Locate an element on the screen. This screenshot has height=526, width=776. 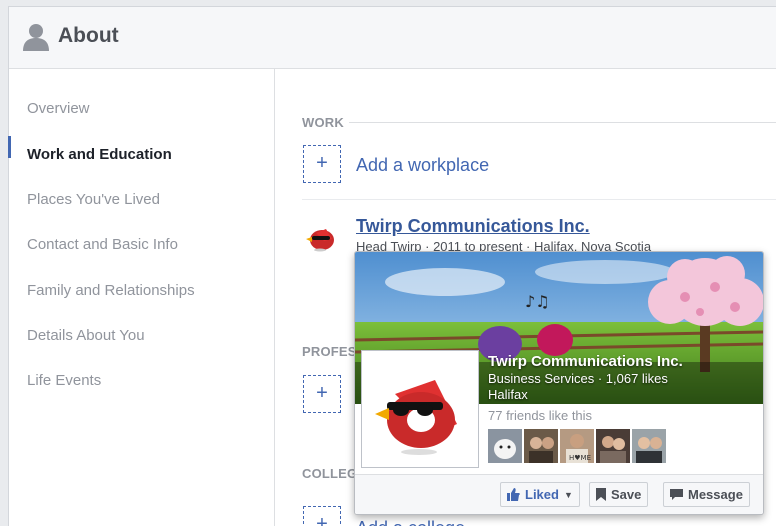
hovercard-actions: Liked ▼ Save Message is located at coordinates (559, 494).